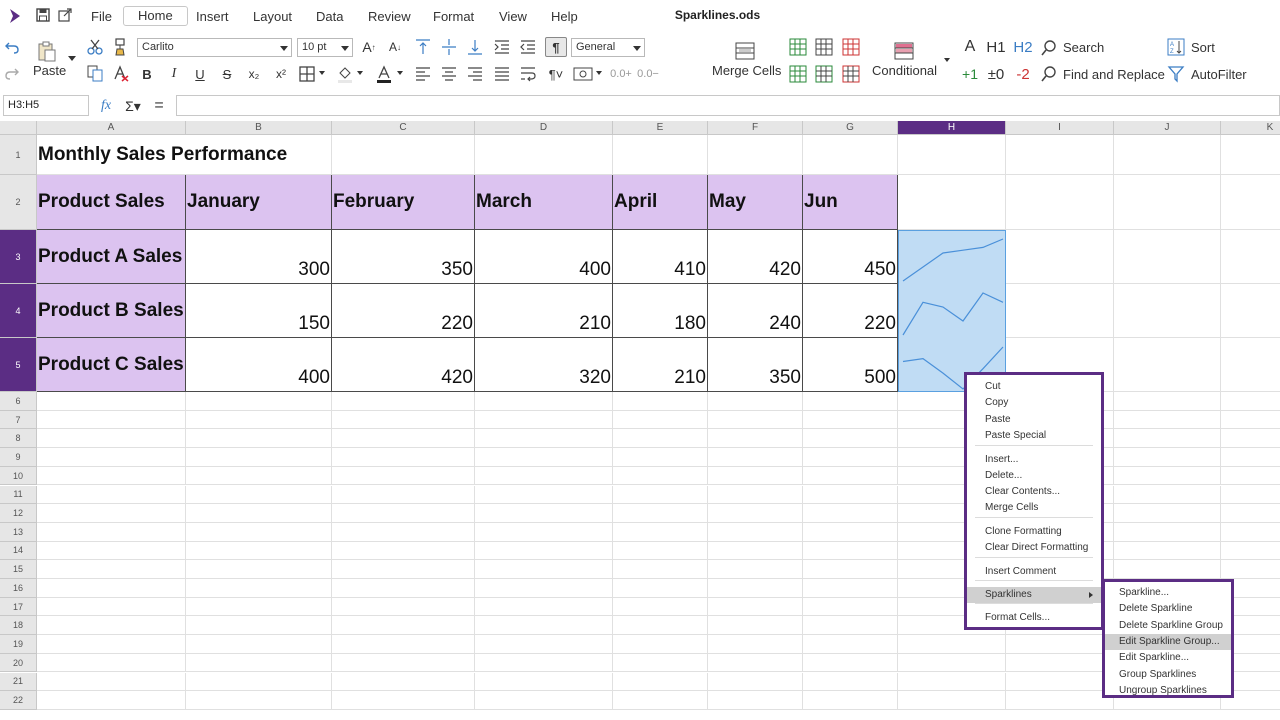 Image resolution: width=1280 pixels, height=720 pixels. Describe the element at coordinates (133, 106) in the screenshot. I see `sum-icon: Σ▾` at that location.